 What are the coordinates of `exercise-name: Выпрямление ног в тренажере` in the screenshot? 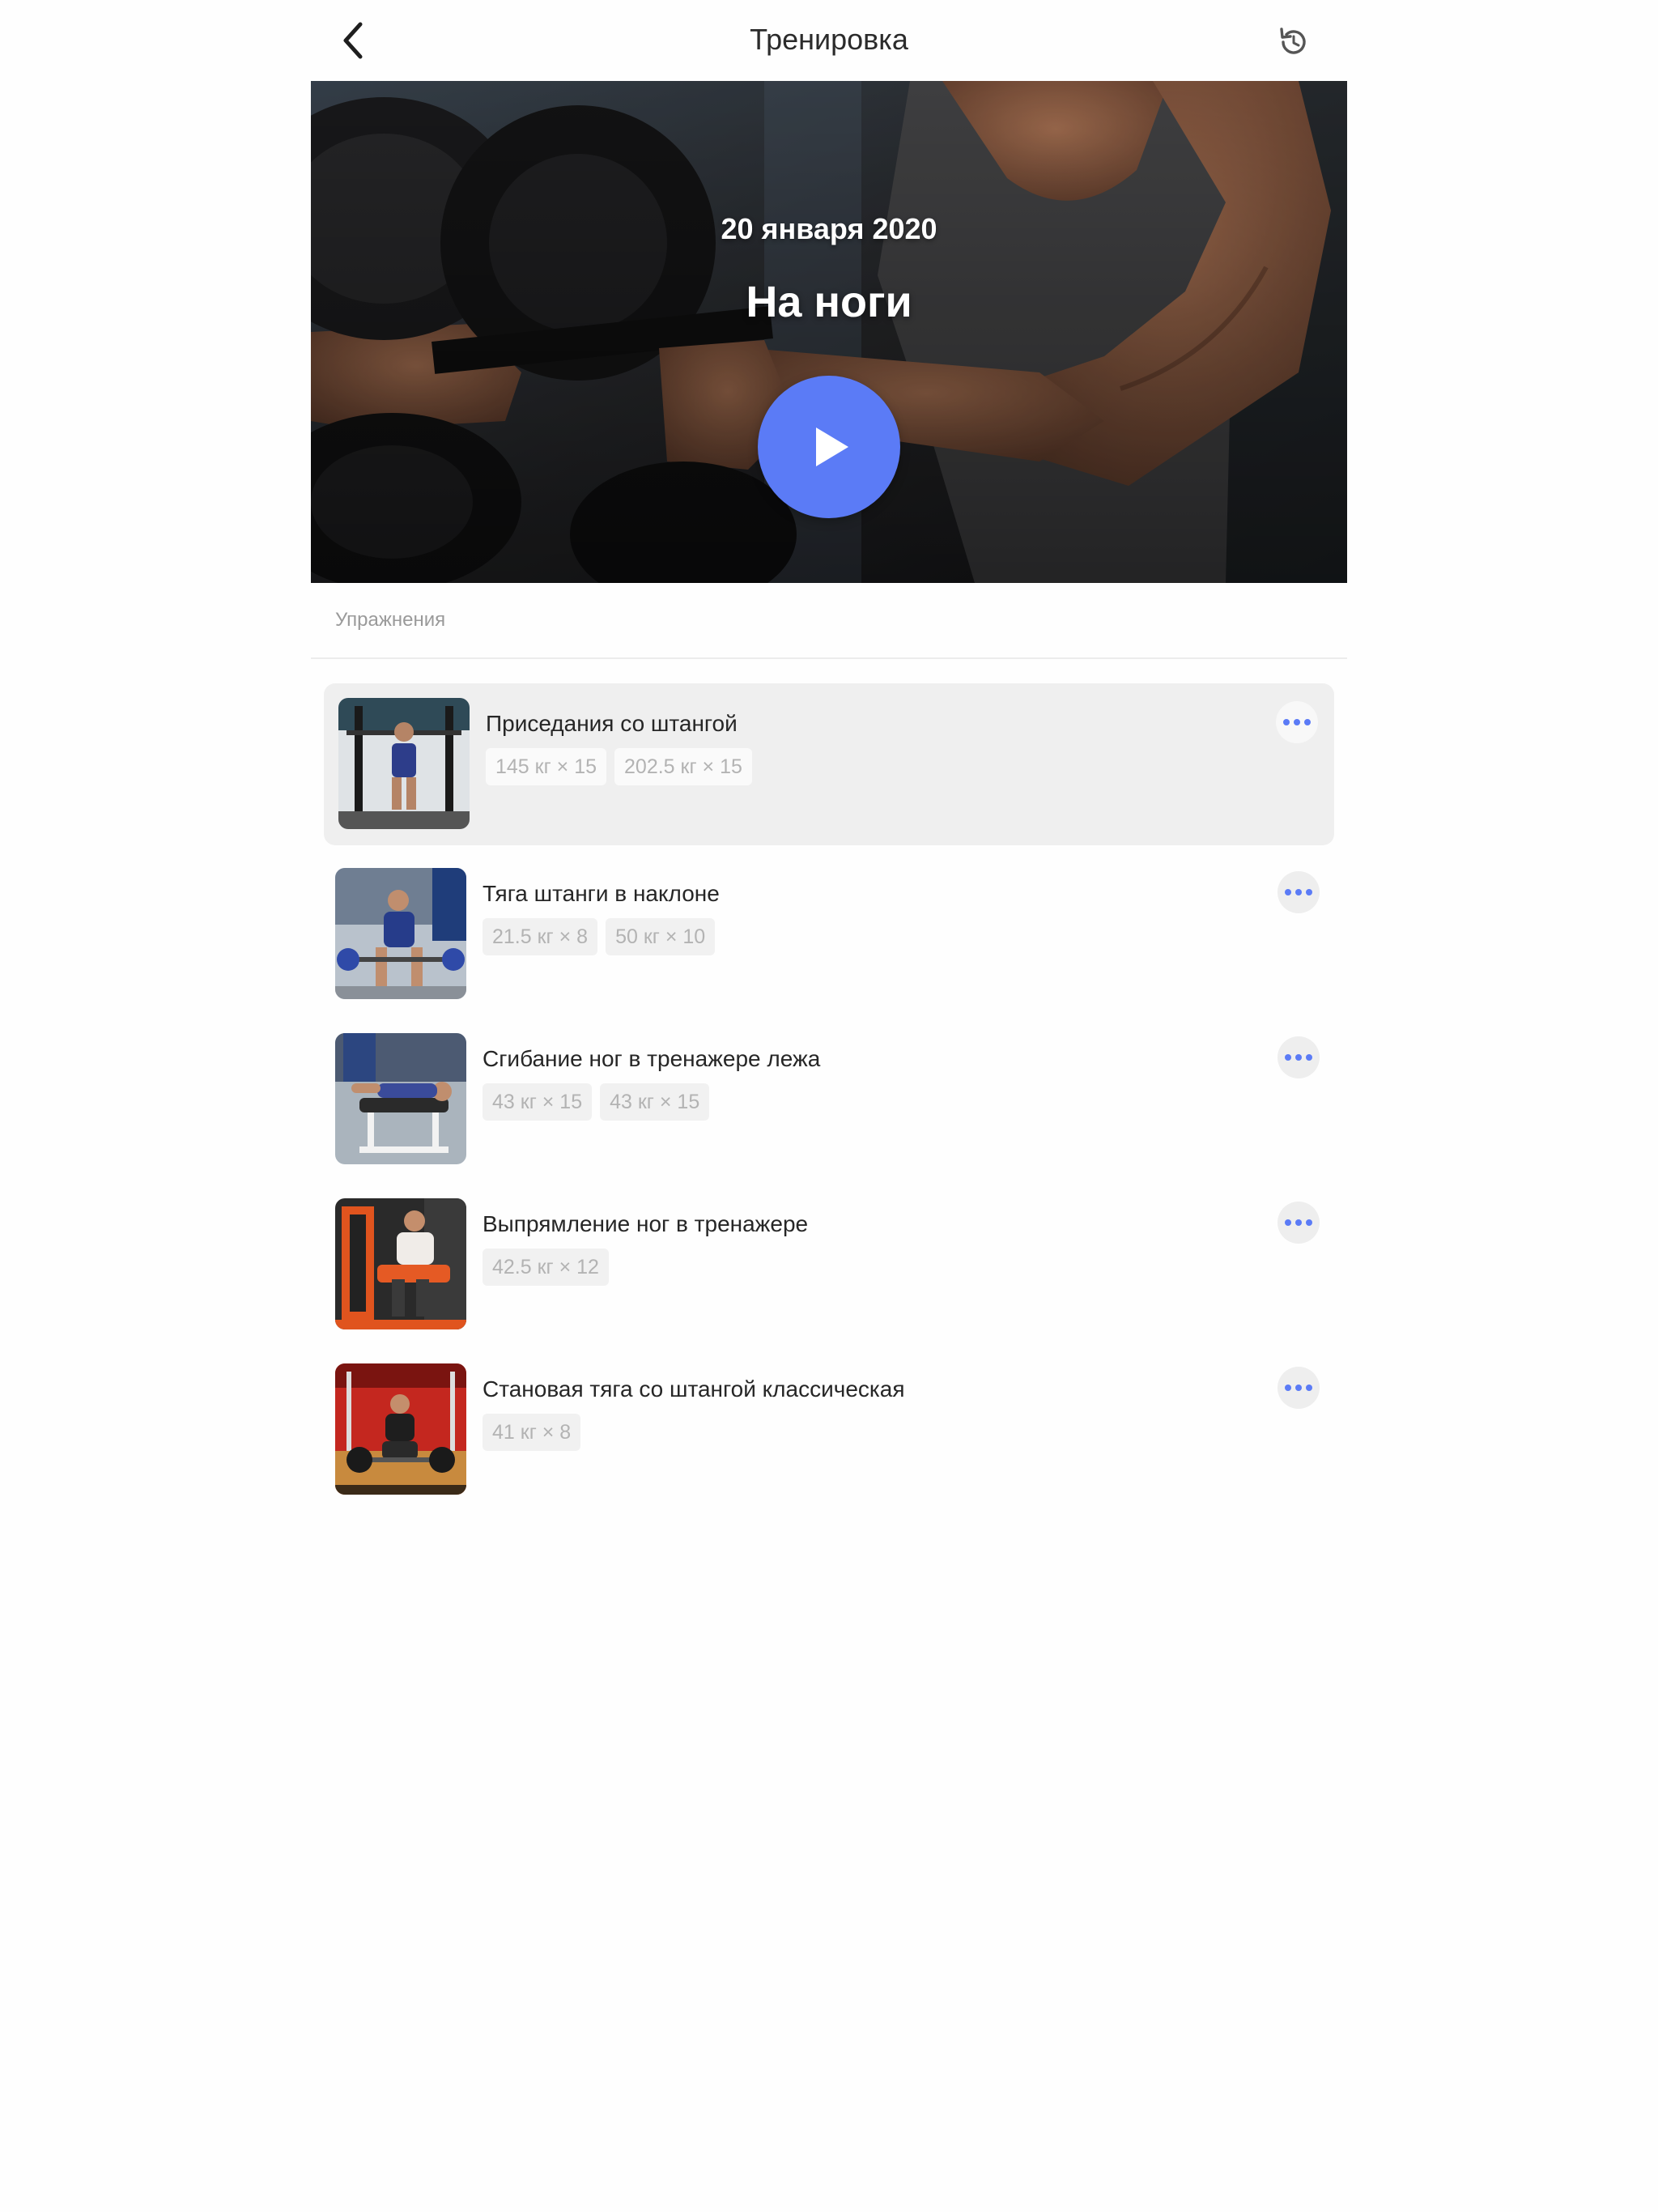 It's located at (646, 1223).